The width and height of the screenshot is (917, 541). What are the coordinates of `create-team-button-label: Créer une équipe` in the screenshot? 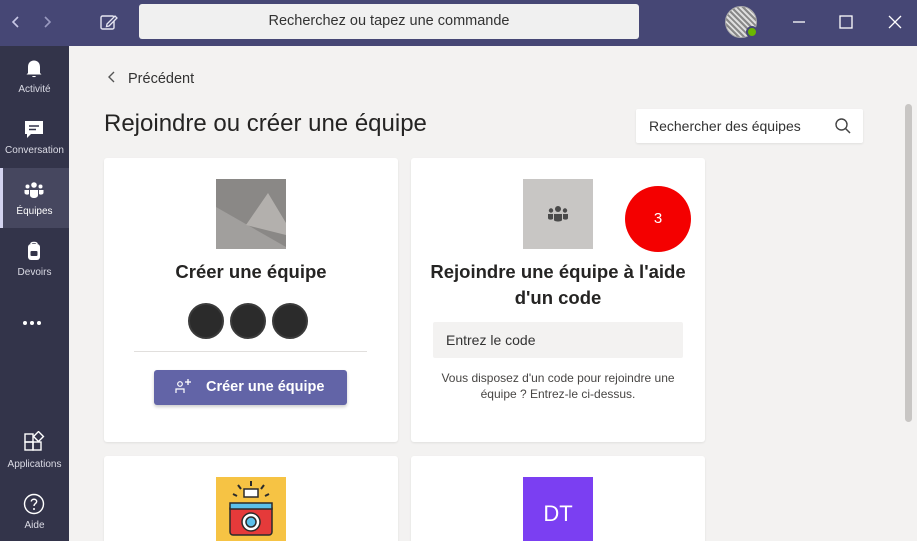 It's located at (265, 387).